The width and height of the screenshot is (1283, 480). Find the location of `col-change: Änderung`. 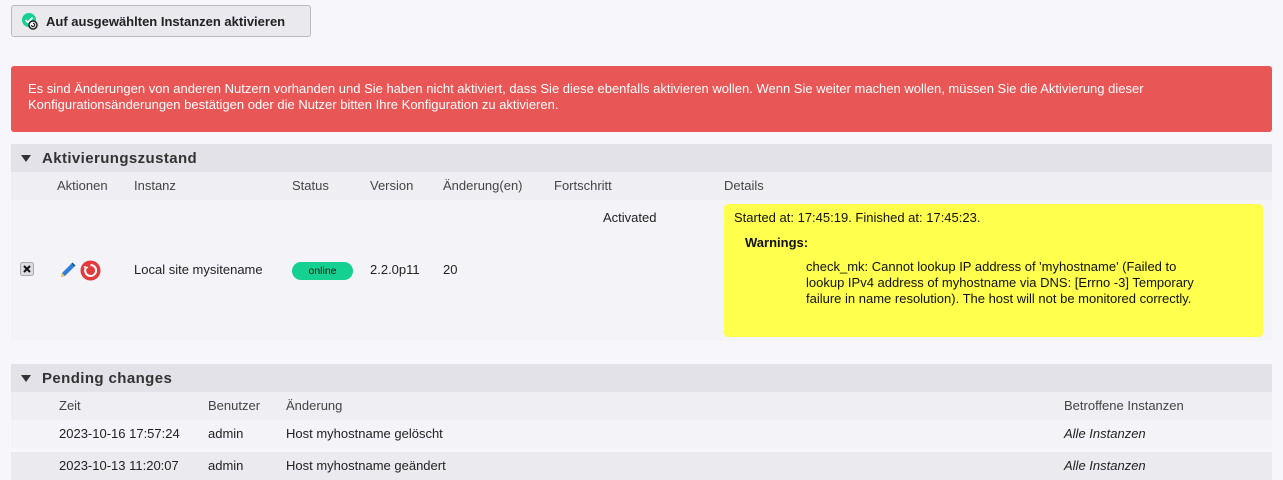

col-change: Änderung is located at coordinates (314, 405).